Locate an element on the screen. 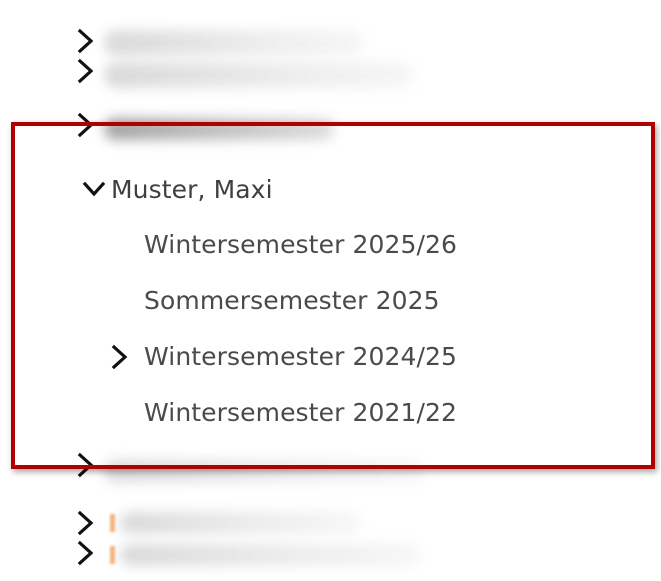 The height and width of the screenshot is (581, 661). tree-item-child-3: Wintersemester 2024/25 is located at coordinates (300, 356).